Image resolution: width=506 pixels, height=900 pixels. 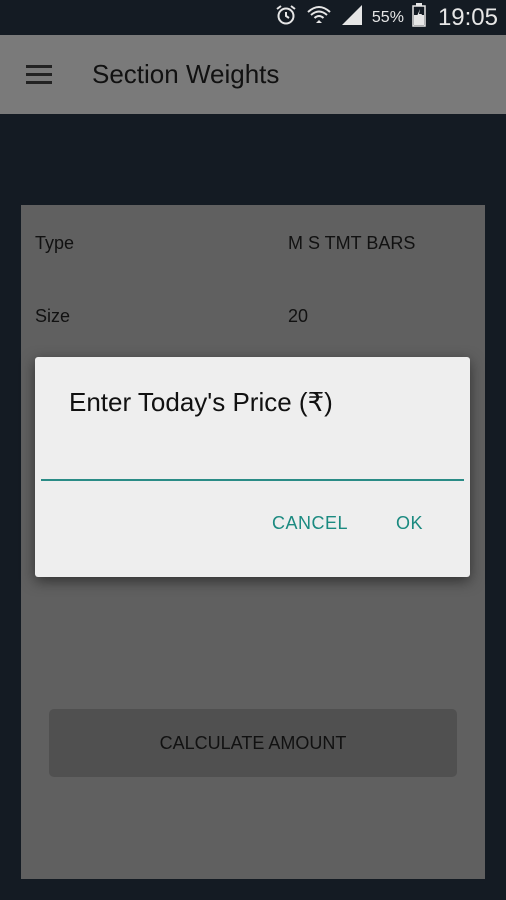 What do you see at coordinates (55, 243) in the screenshot?
I see `type-label: Type` at bounding box center [55, 243].